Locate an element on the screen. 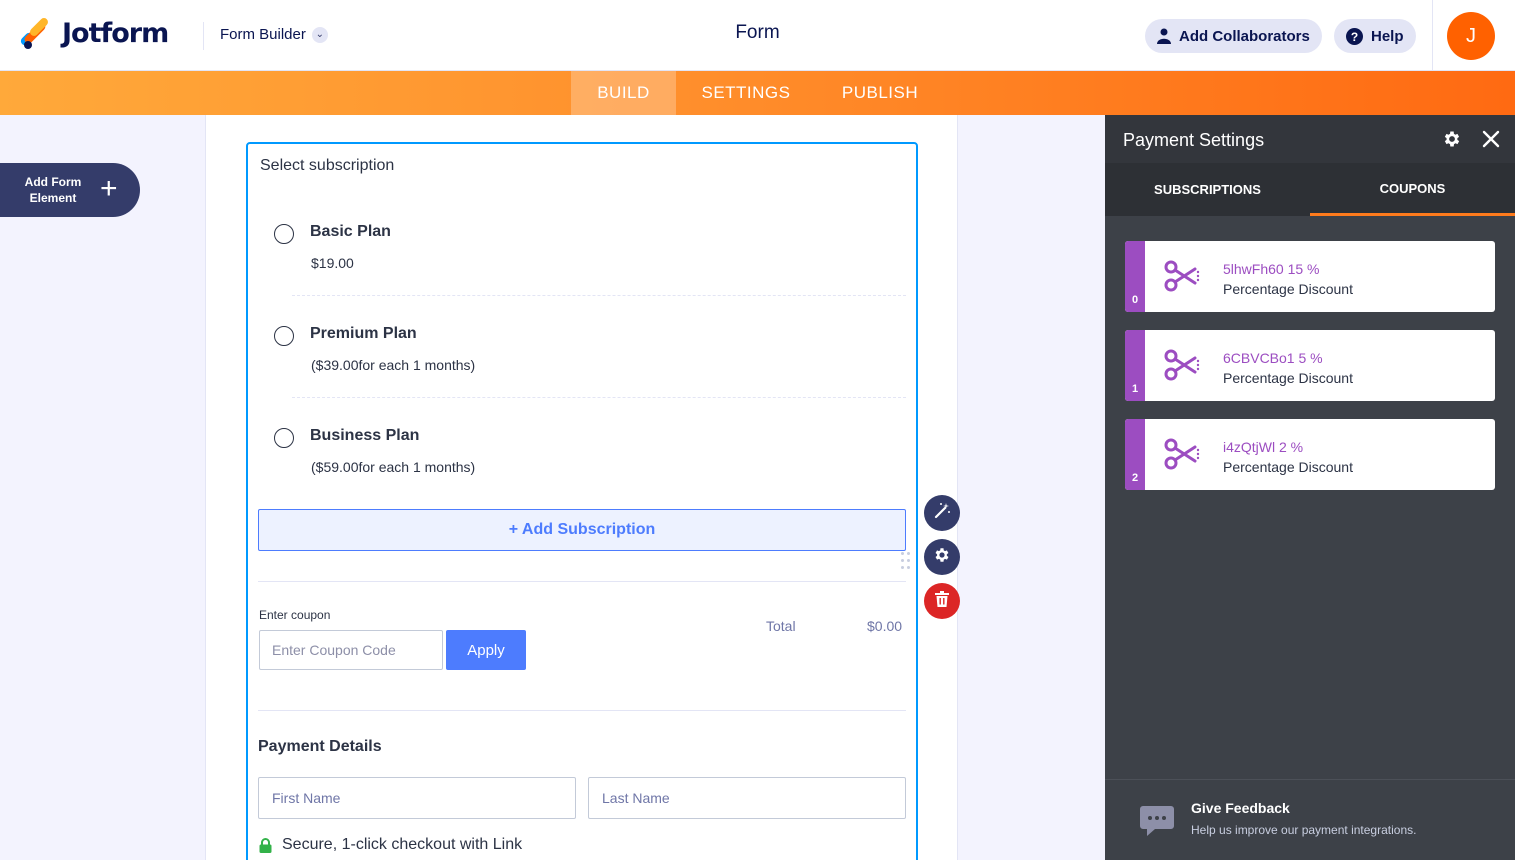  last-name-field: Last Name is located at coordinates (747, 798).